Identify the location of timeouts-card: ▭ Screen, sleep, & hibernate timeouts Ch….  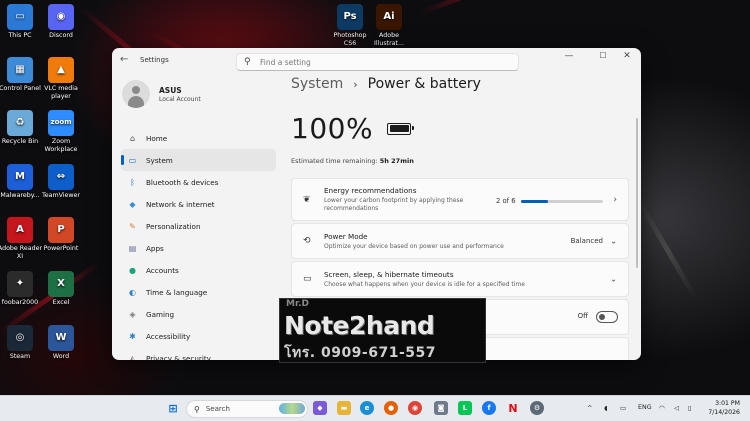
(460, 279).